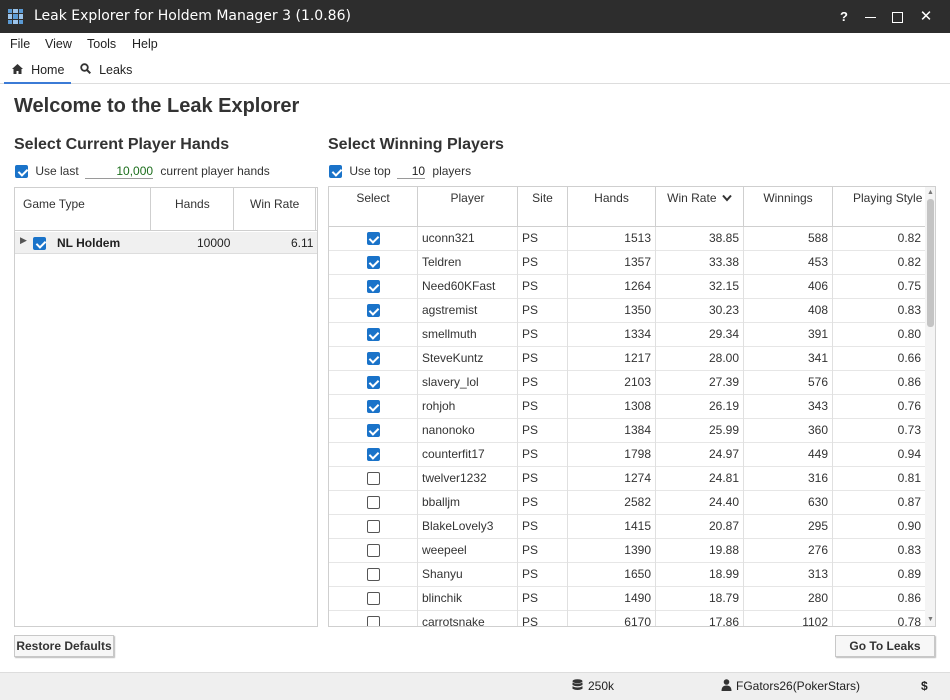 This screenshot has width=950, height=700. I want to click on scroll-up-icon: ▲, so click(930, 193).